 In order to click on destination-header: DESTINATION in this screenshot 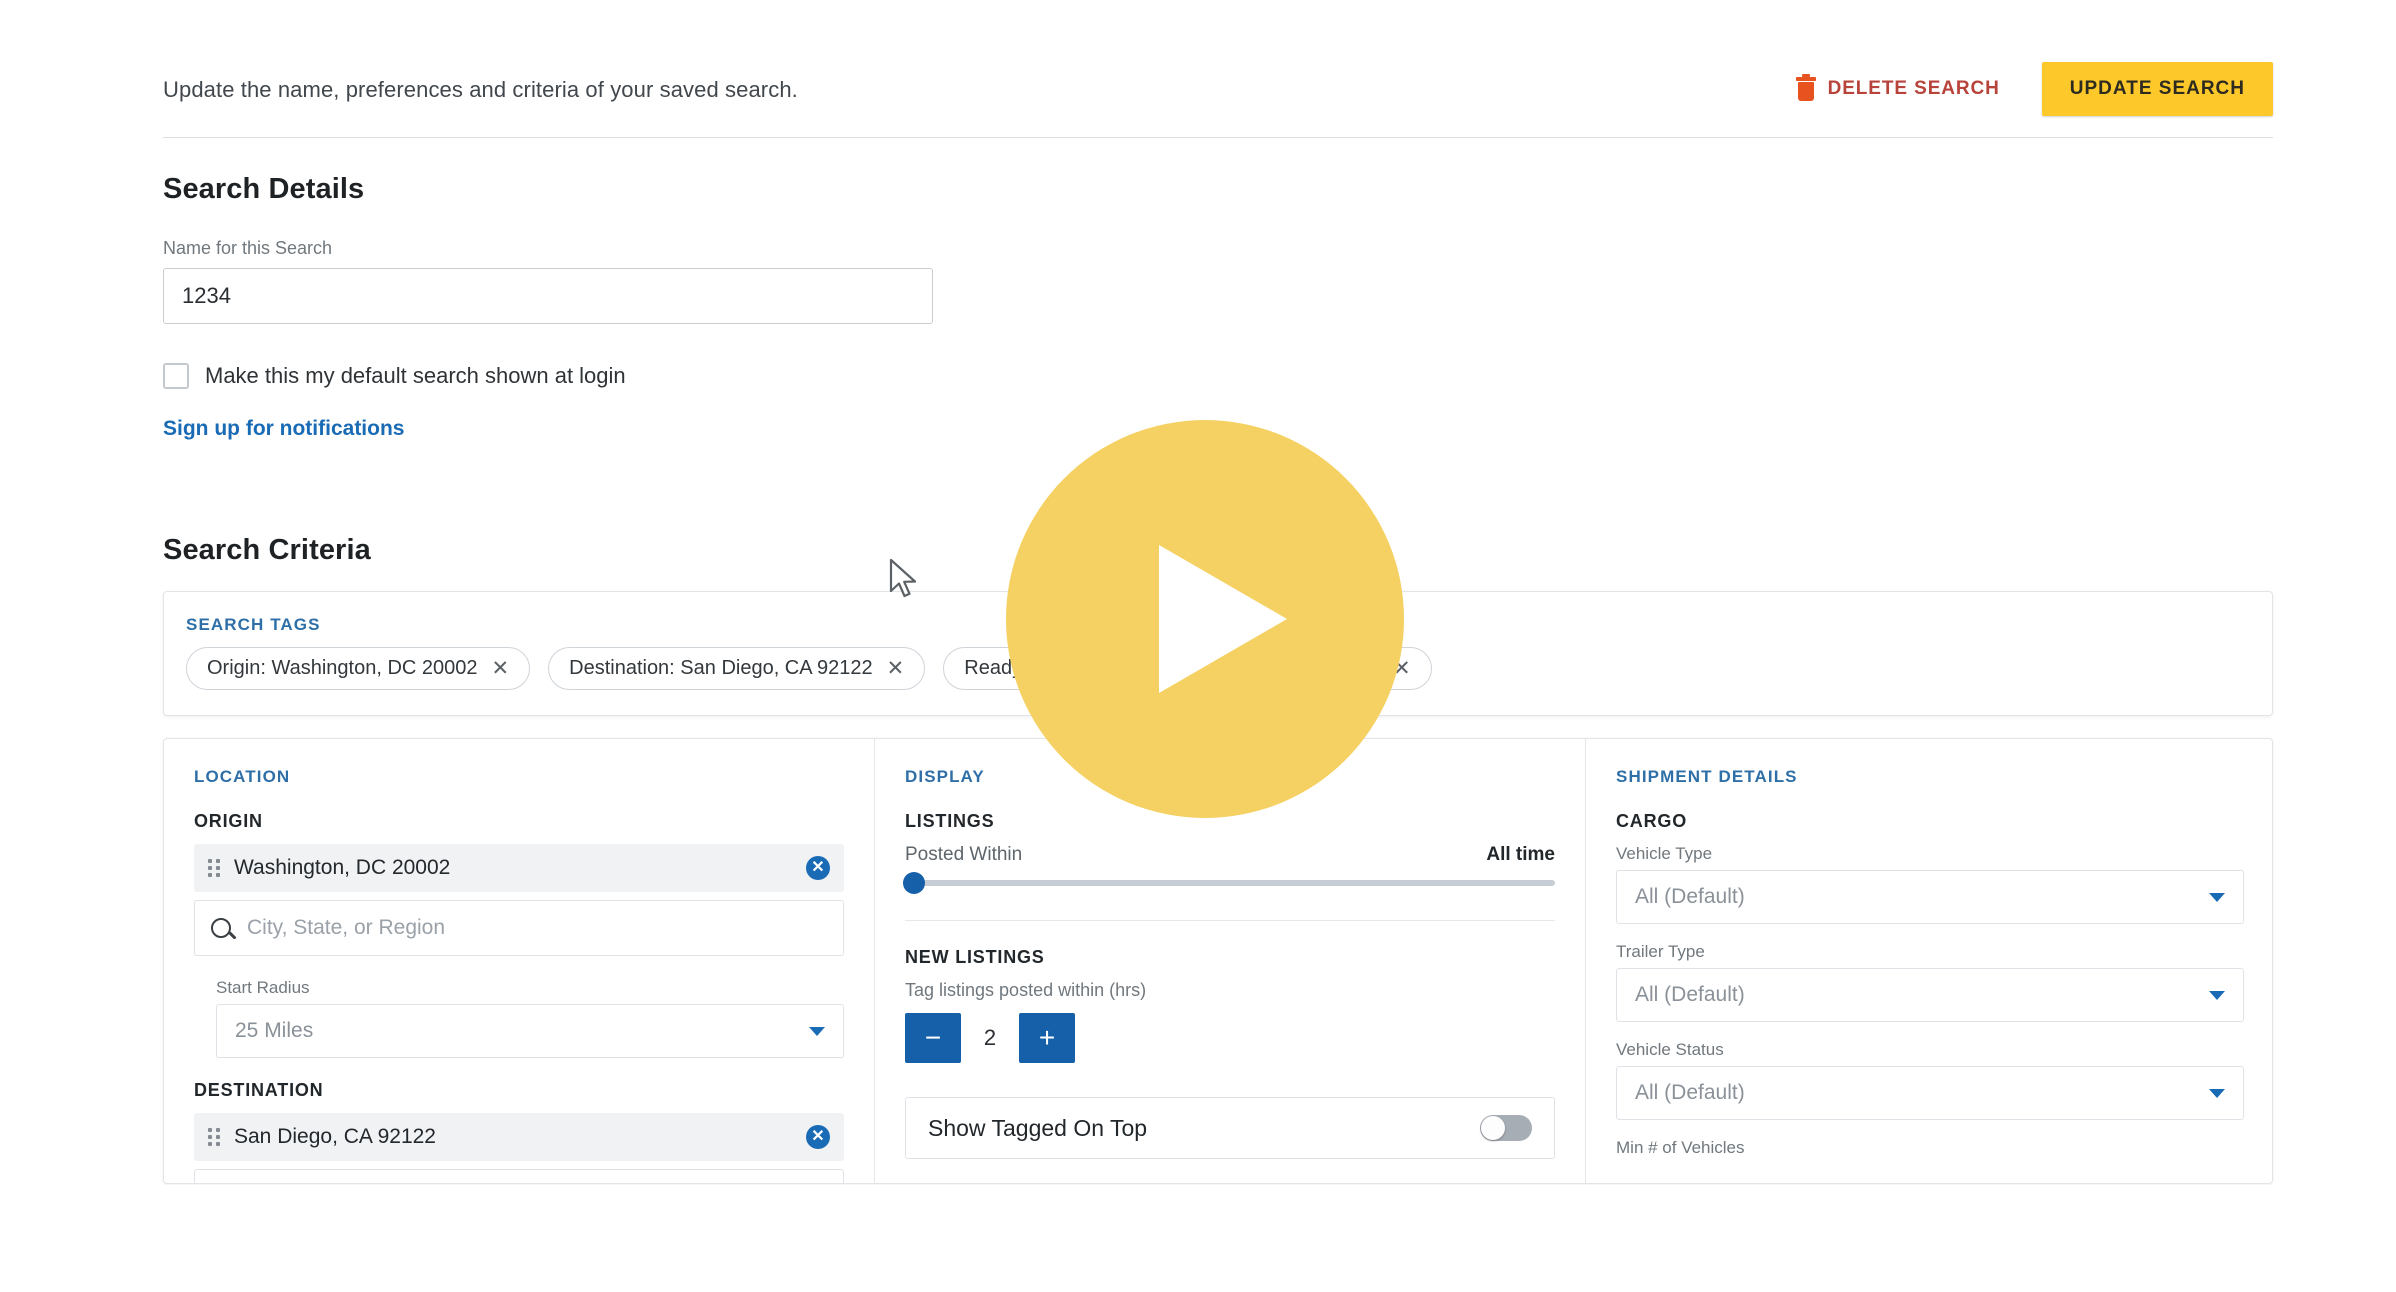, I will do `click(259, 1090)`.